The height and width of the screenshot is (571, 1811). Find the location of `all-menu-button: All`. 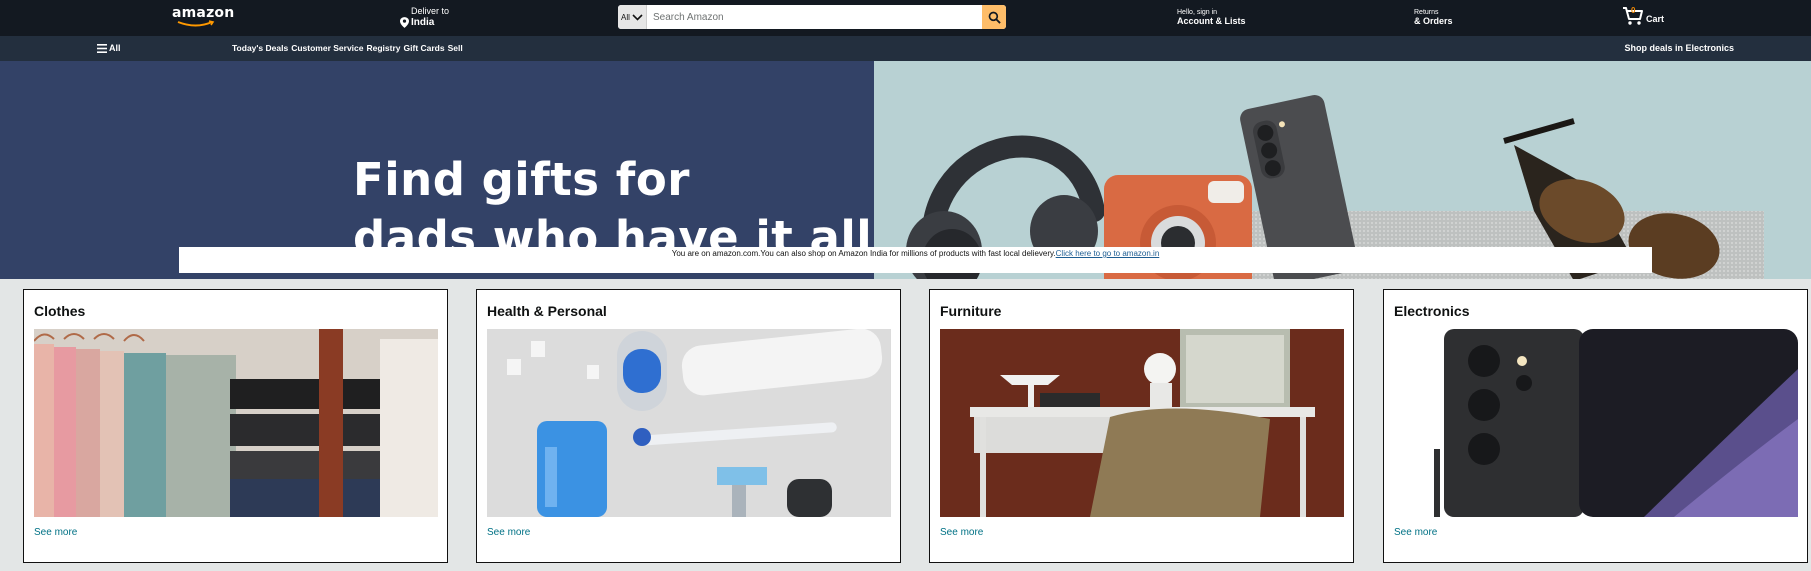

all-menu-button: All is located at coordinates (109, 48).